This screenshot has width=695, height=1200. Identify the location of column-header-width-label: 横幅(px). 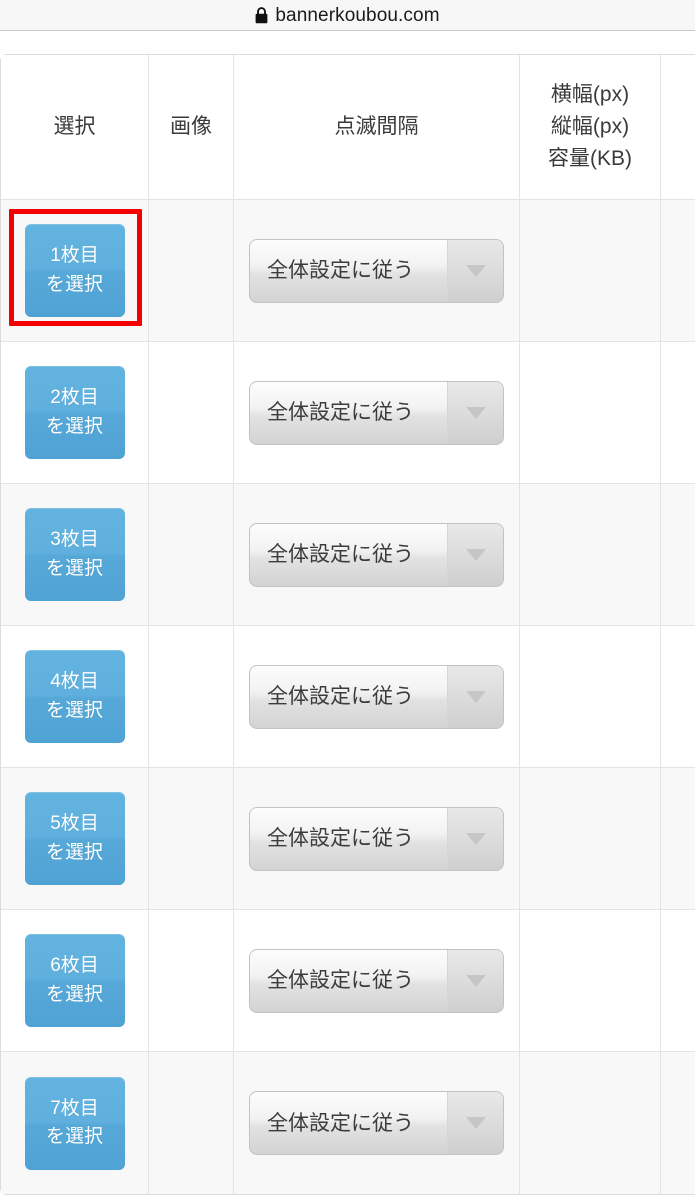
(590, 95).